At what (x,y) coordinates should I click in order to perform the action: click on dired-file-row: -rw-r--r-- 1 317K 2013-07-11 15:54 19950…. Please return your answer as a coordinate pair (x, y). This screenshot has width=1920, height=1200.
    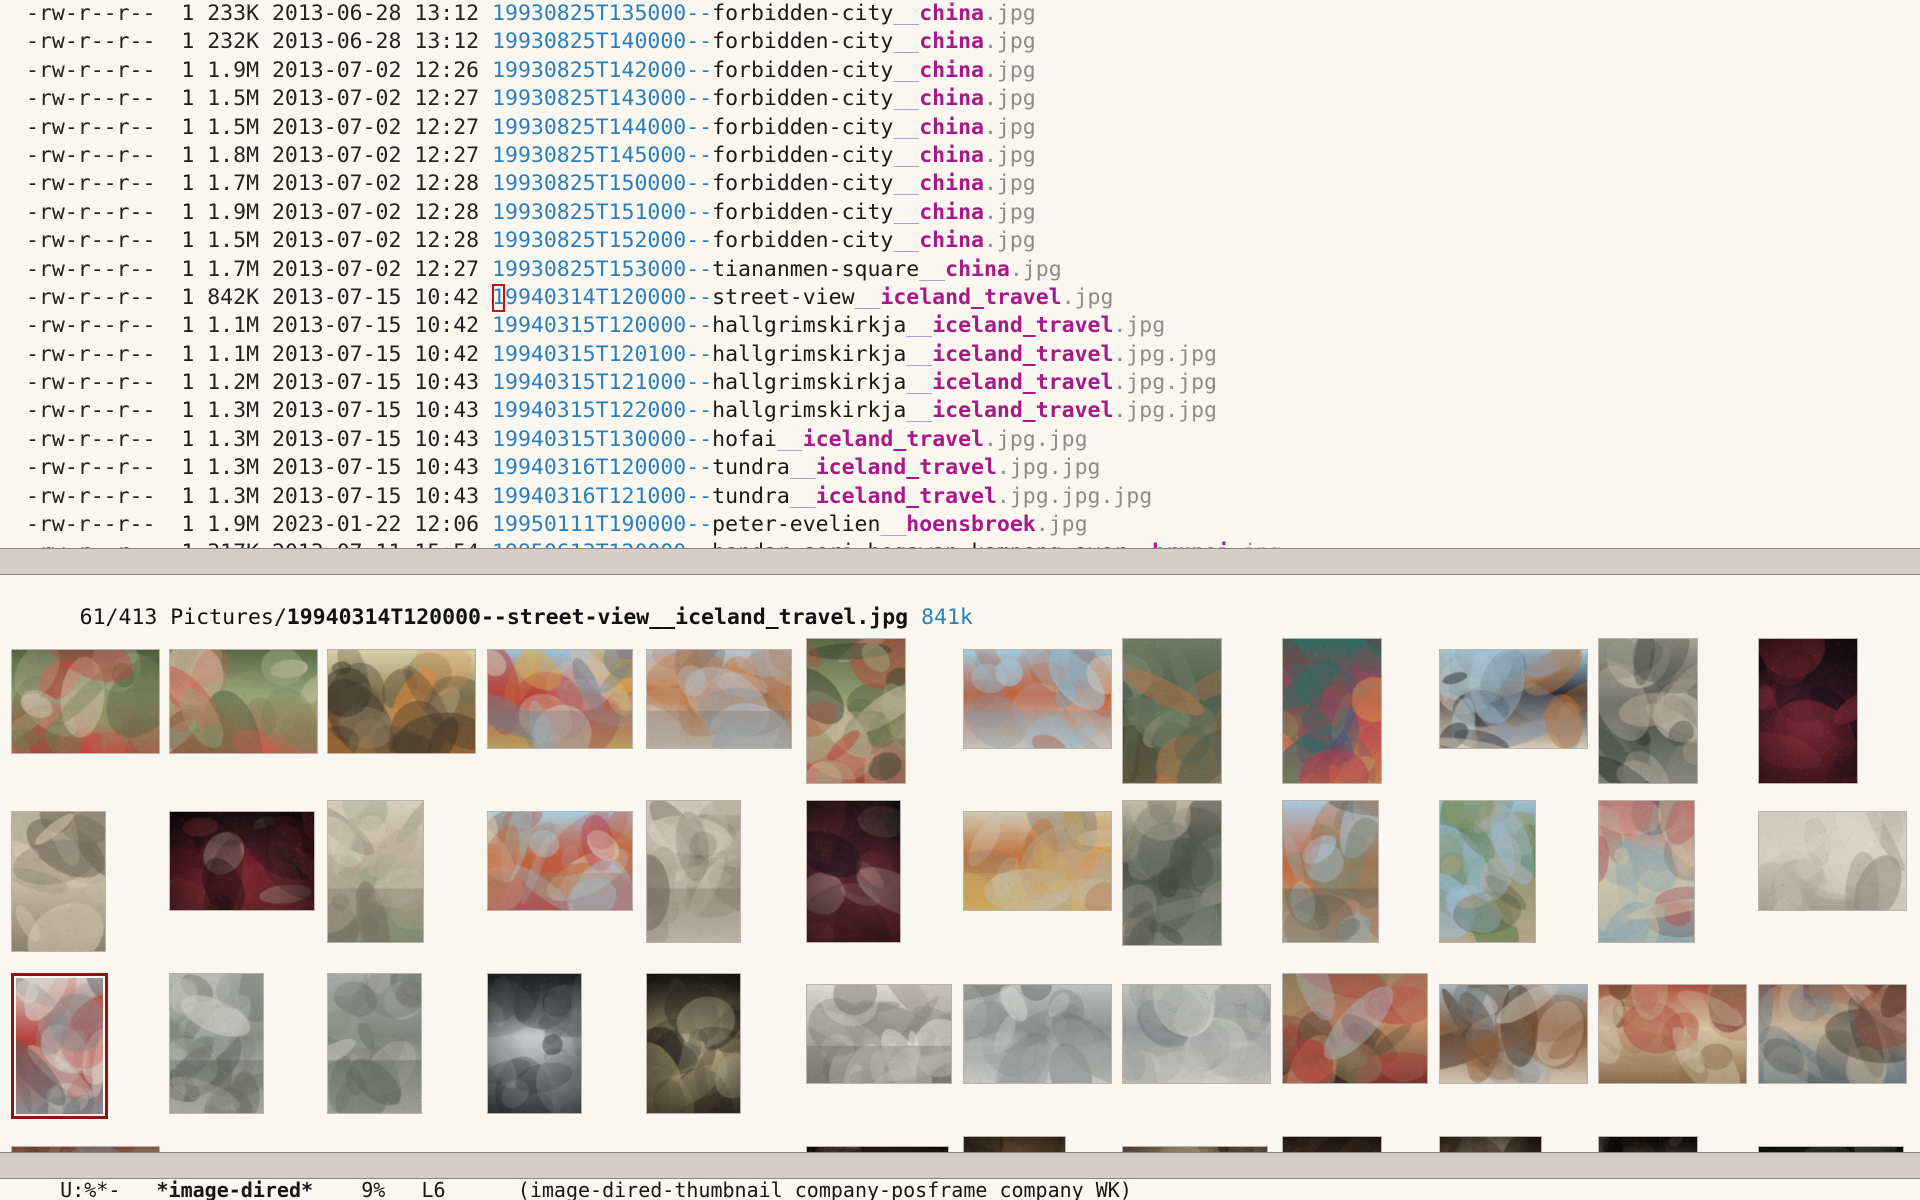
    Looking at the image, I should click on (960, 543).